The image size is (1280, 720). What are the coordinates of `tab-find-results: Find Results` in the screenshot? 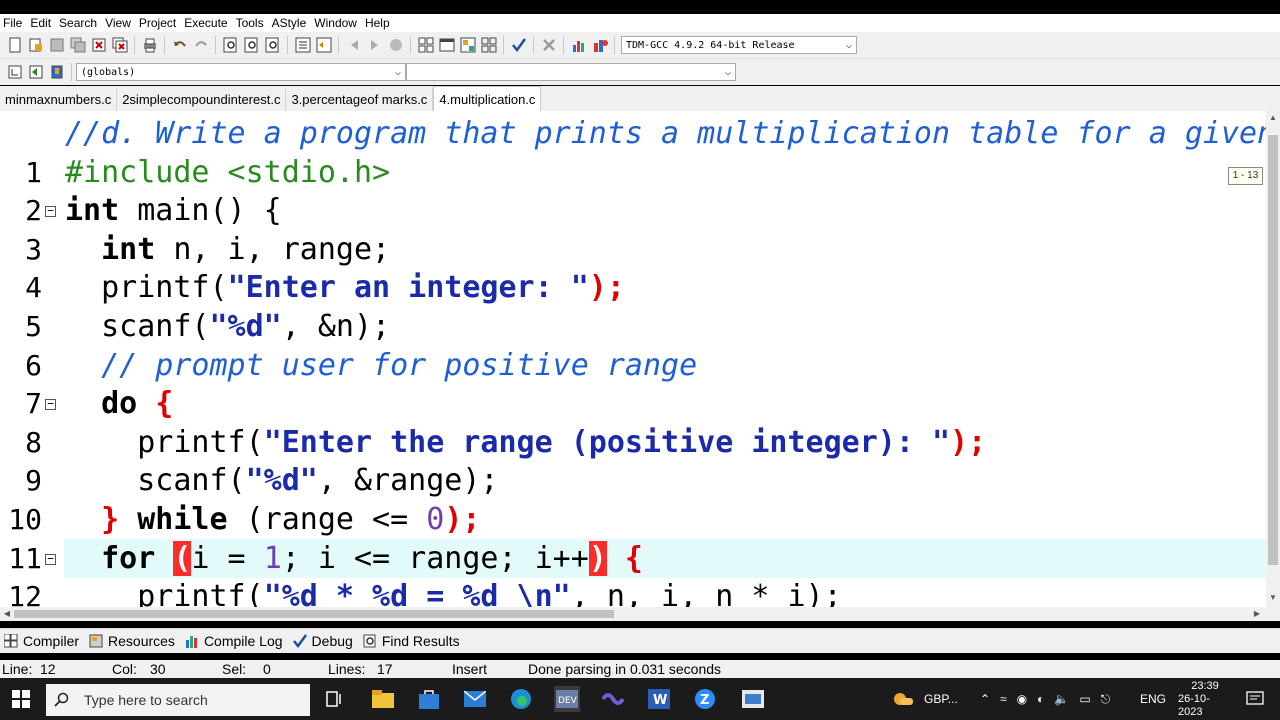 It's located at (411, 641).